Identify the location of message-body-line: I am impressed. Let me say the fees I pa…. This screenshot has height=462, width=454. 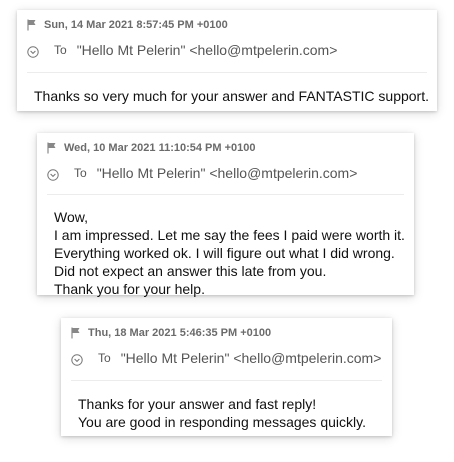
(229, 235).